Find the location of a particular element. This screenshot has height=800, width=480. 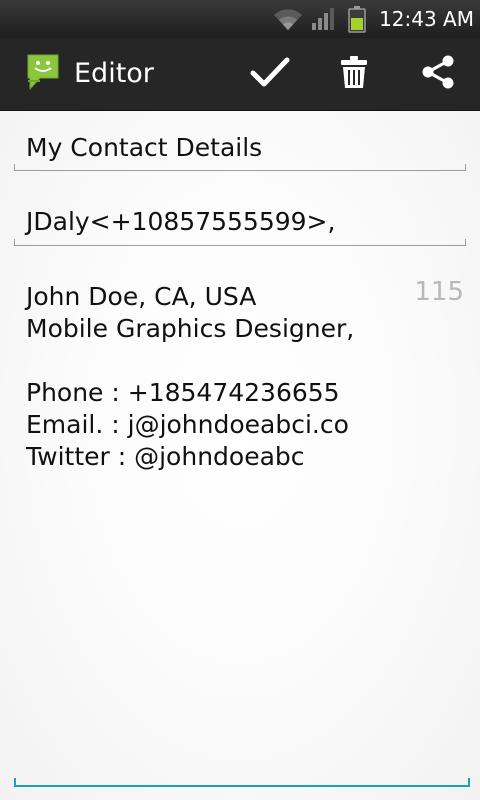

battery-icon is located at coordinates (357, 19).